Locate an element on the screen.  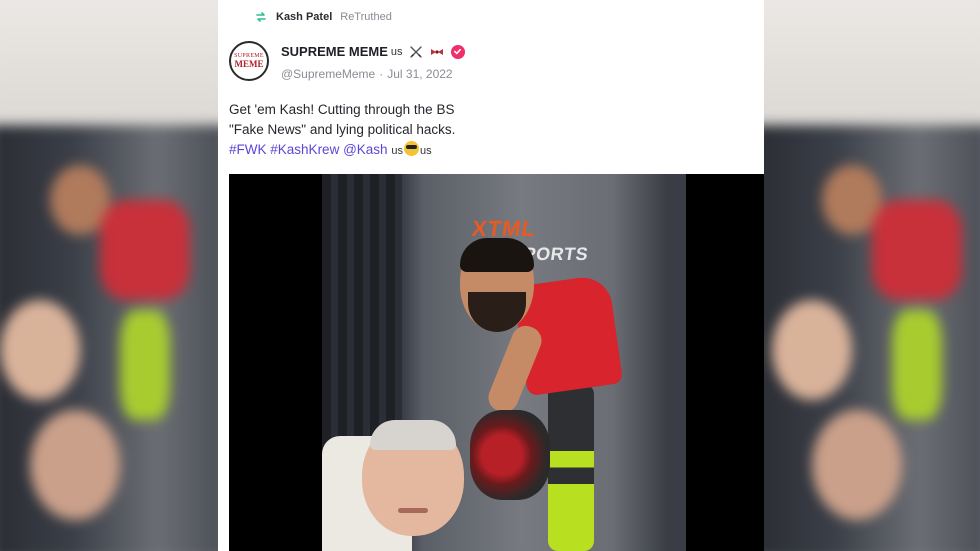
author-row: SUPREME MEME us is located at coordinates (373, 51).